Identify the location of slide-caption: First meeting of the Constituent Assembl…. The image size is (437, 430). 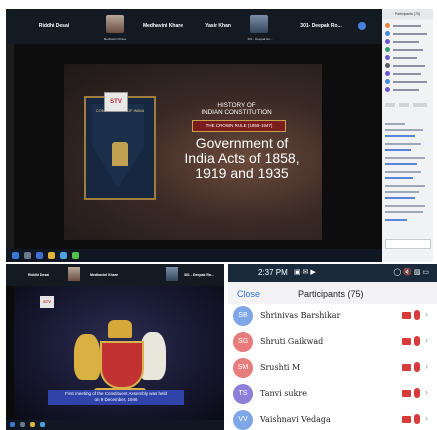
(116, 397).